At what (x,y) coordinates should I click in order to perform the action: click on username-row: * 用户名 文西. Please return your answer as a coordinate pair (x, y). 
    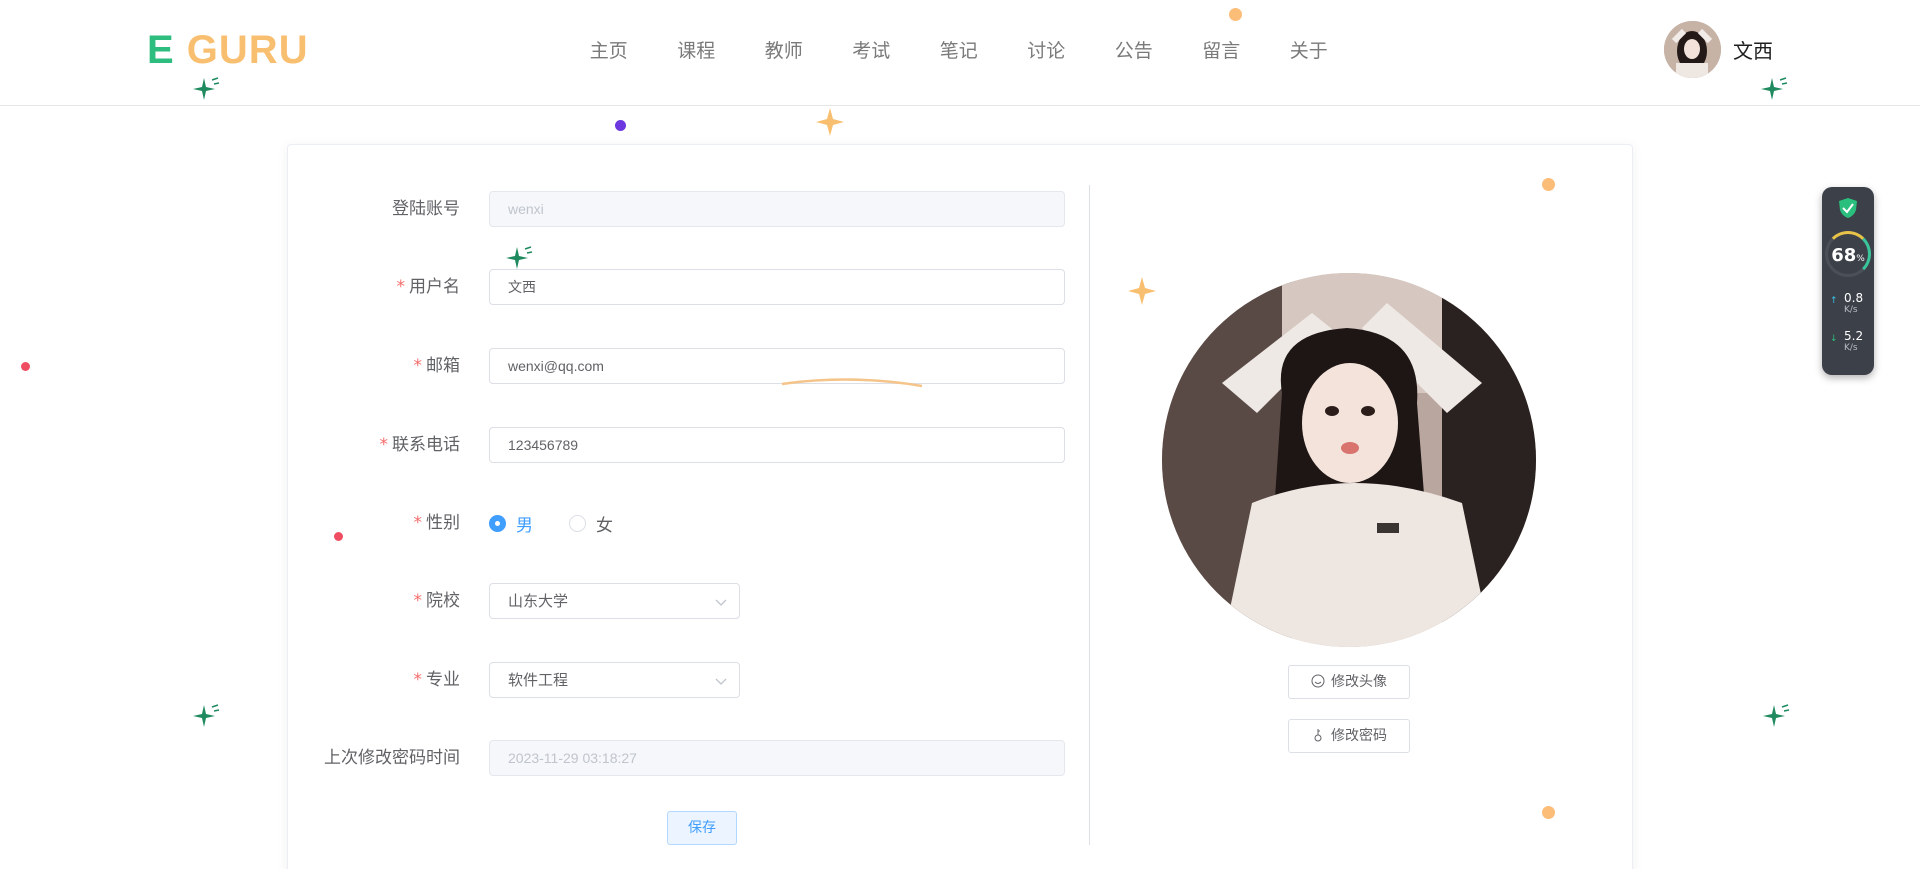
    Looking at the image, I should click on (678, 287).